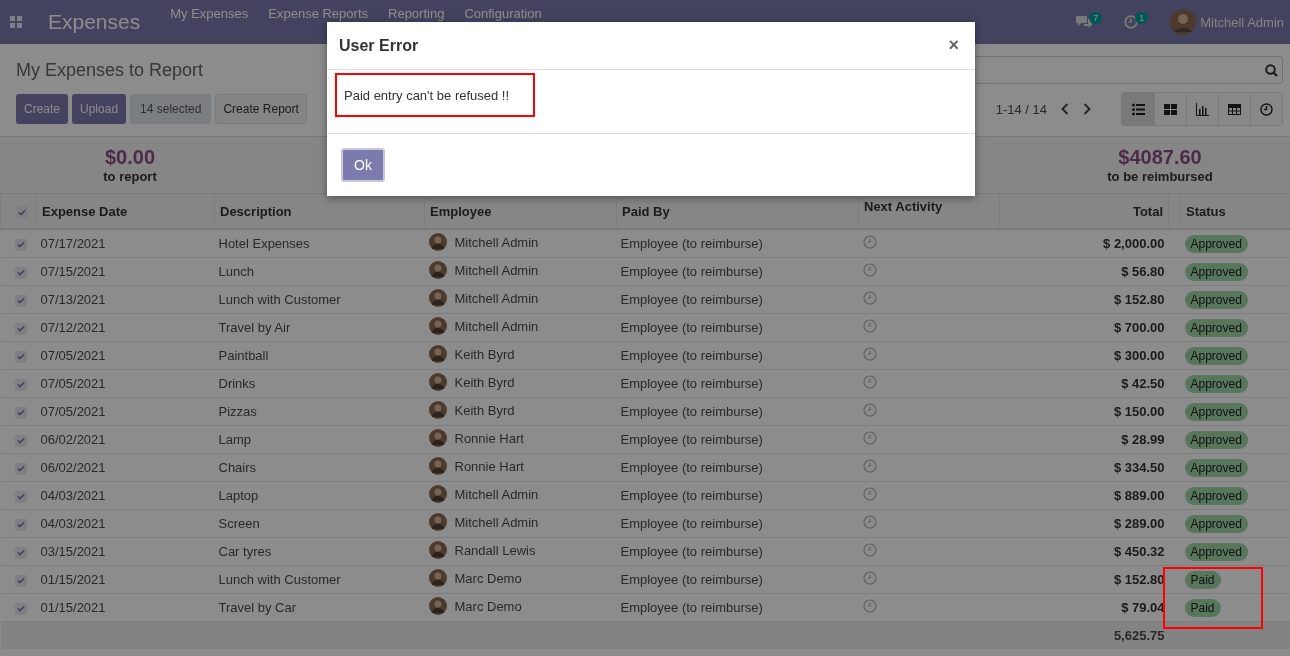  Describe the element at coordinates (73, 271) in the screenshot. I see `table-cell: 07/15/2021` at that location.